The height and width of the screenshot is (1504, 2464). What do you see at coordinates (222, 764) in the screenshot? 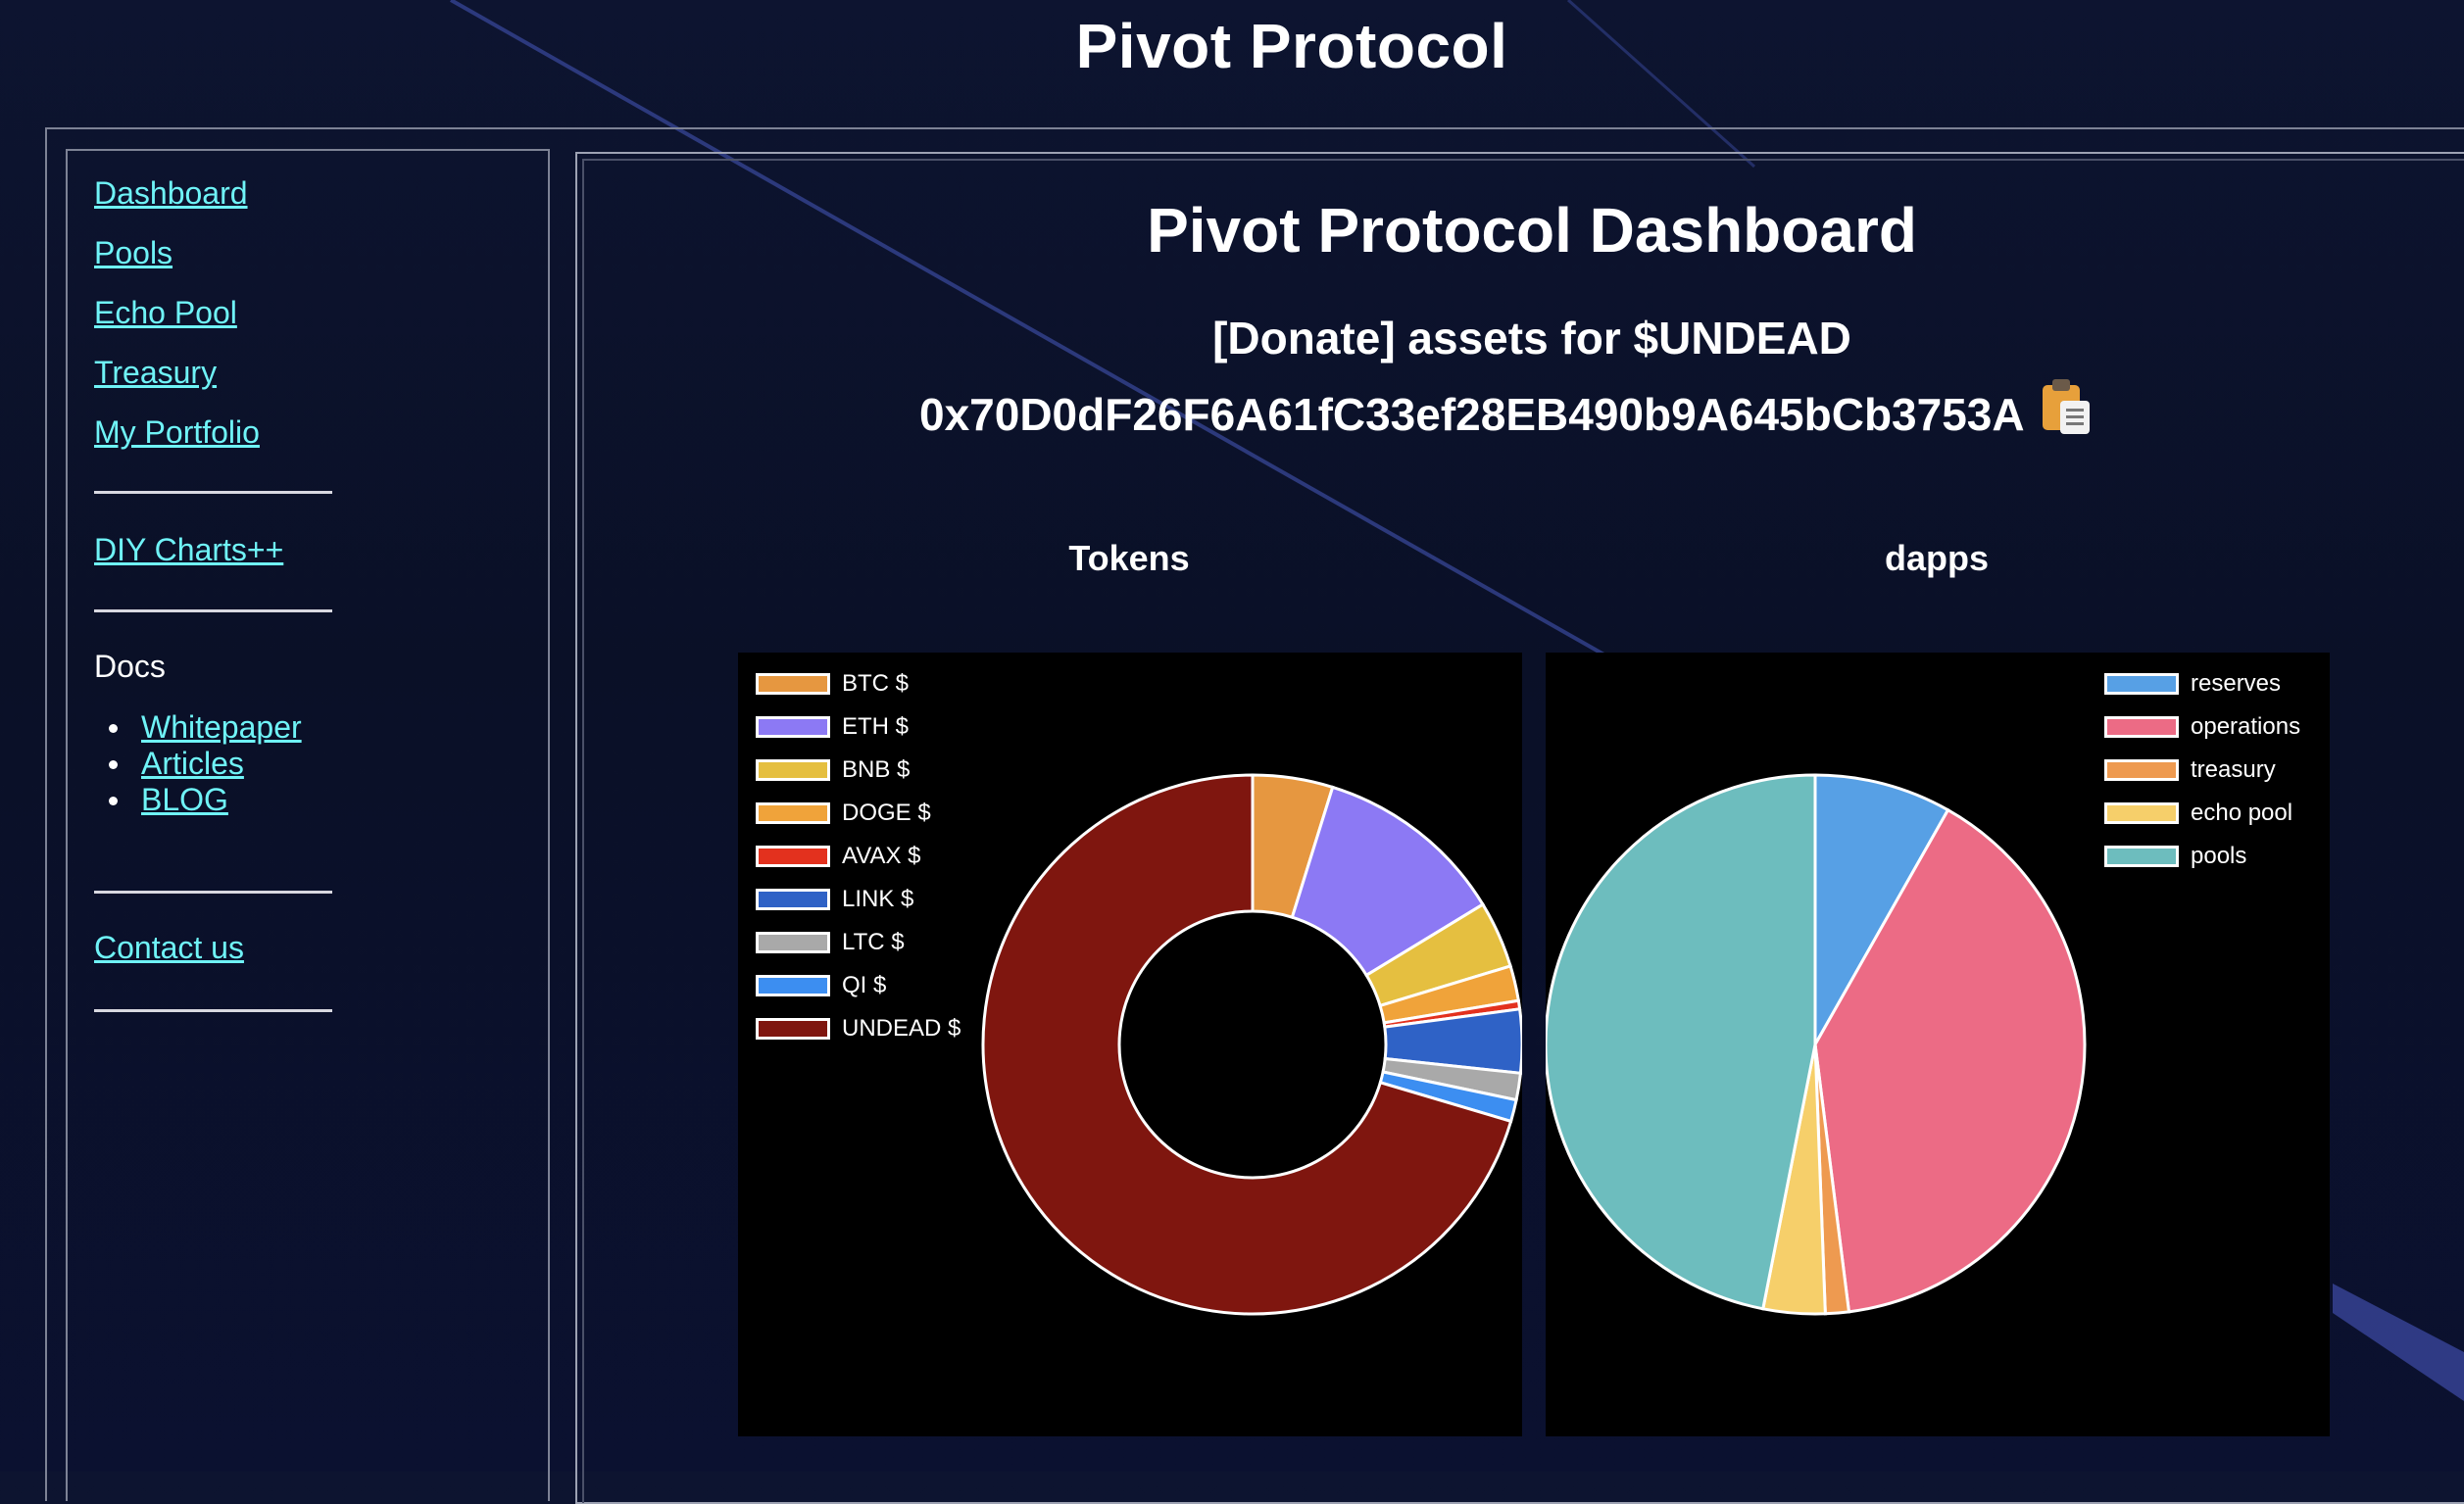
I see `docs-link-articles: Articles` at bounding box center [222, 764].